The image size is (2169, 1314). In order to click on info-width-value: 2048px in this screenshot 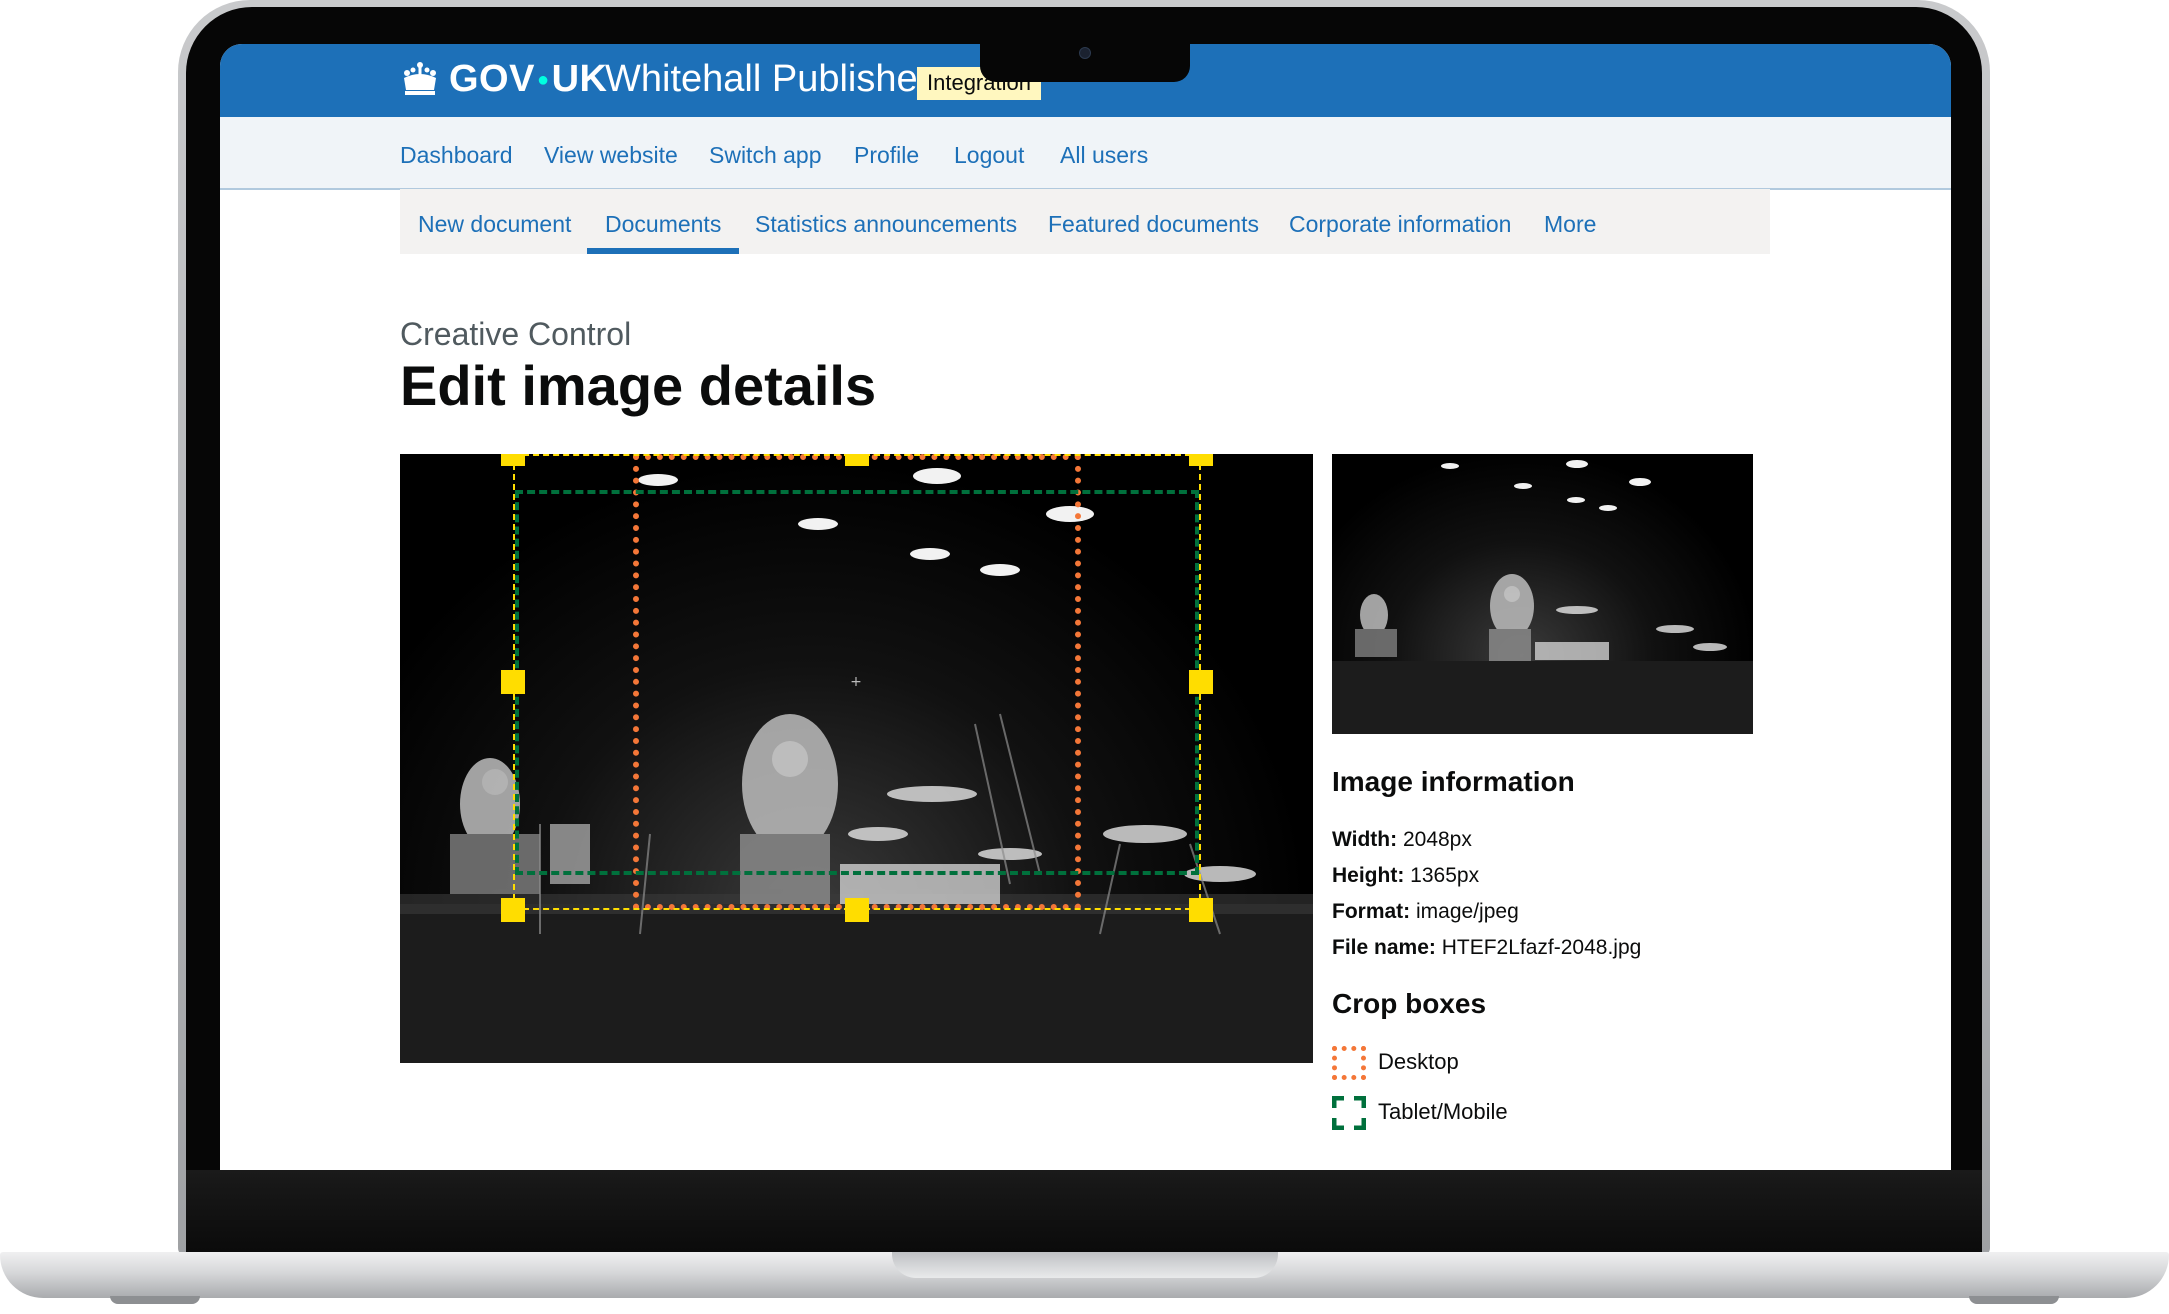, I will do `click(1437, 839)`.